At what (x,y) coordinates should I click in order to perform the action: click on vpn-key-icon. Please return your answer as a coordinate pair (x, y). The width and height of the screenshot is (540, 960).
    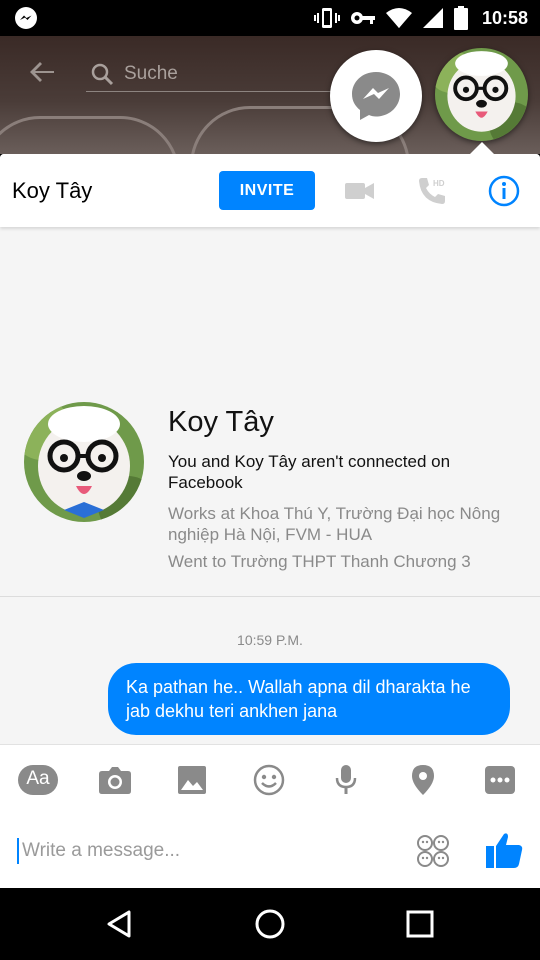
    Looking at the image, I should click on (362, 18).